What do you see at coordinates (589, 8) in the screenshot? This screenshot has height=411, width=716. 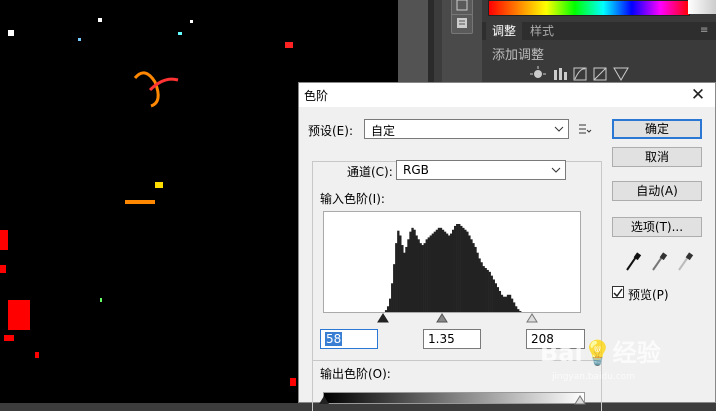 I see `color-spectrum` at bounding box center [589, 8].